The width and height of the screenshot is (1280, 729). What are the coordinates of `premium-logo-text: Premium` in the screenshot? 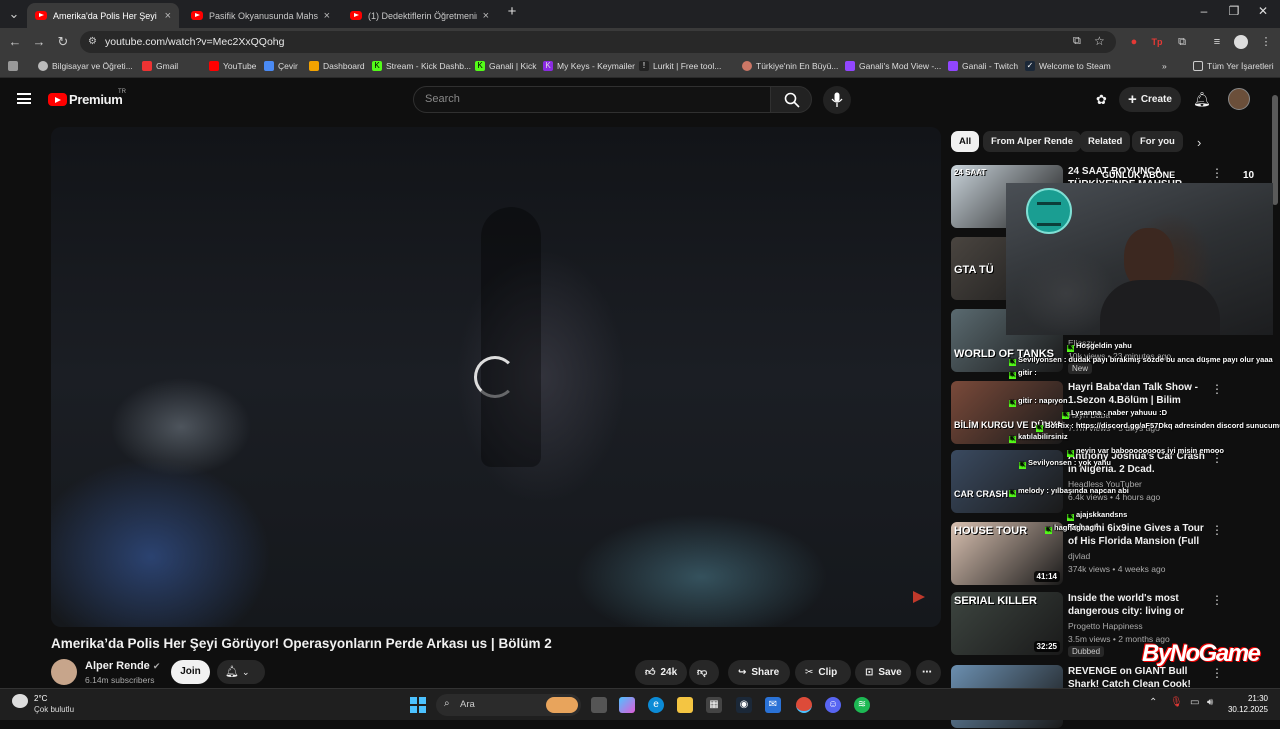 It's located at (96, 99).